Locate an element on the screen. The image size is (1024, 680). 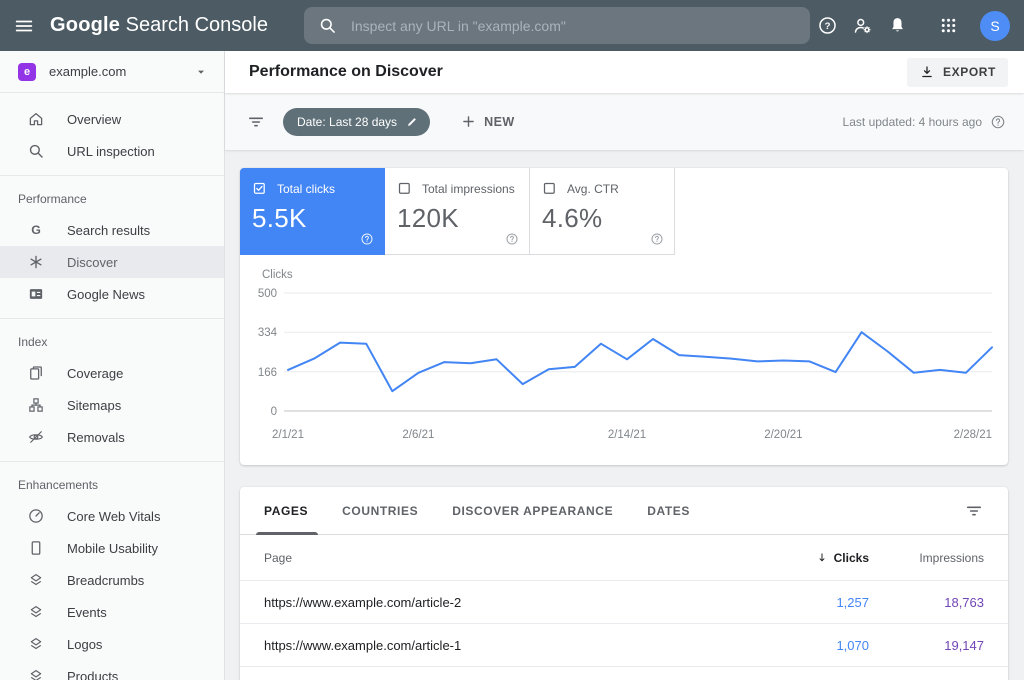
sidebar-item-discover: Discover is located at coordinates (112, 262).